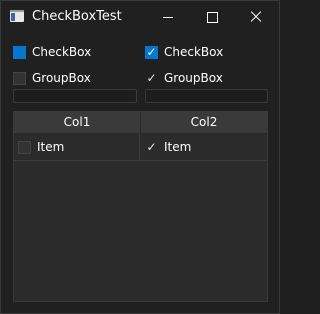 Image resolution: width=320 pixels, height=314 pixels. I want to click on left-checkbox-label: CheckBox, so click(62, 52).